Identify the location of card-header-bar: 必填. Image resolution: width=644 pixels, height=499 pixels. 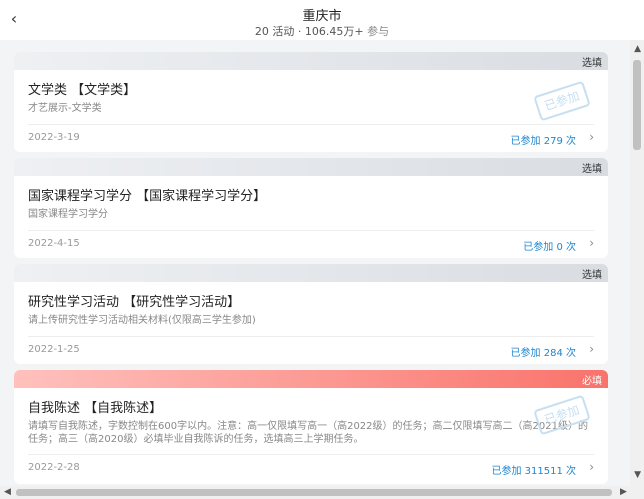
(311, 379).